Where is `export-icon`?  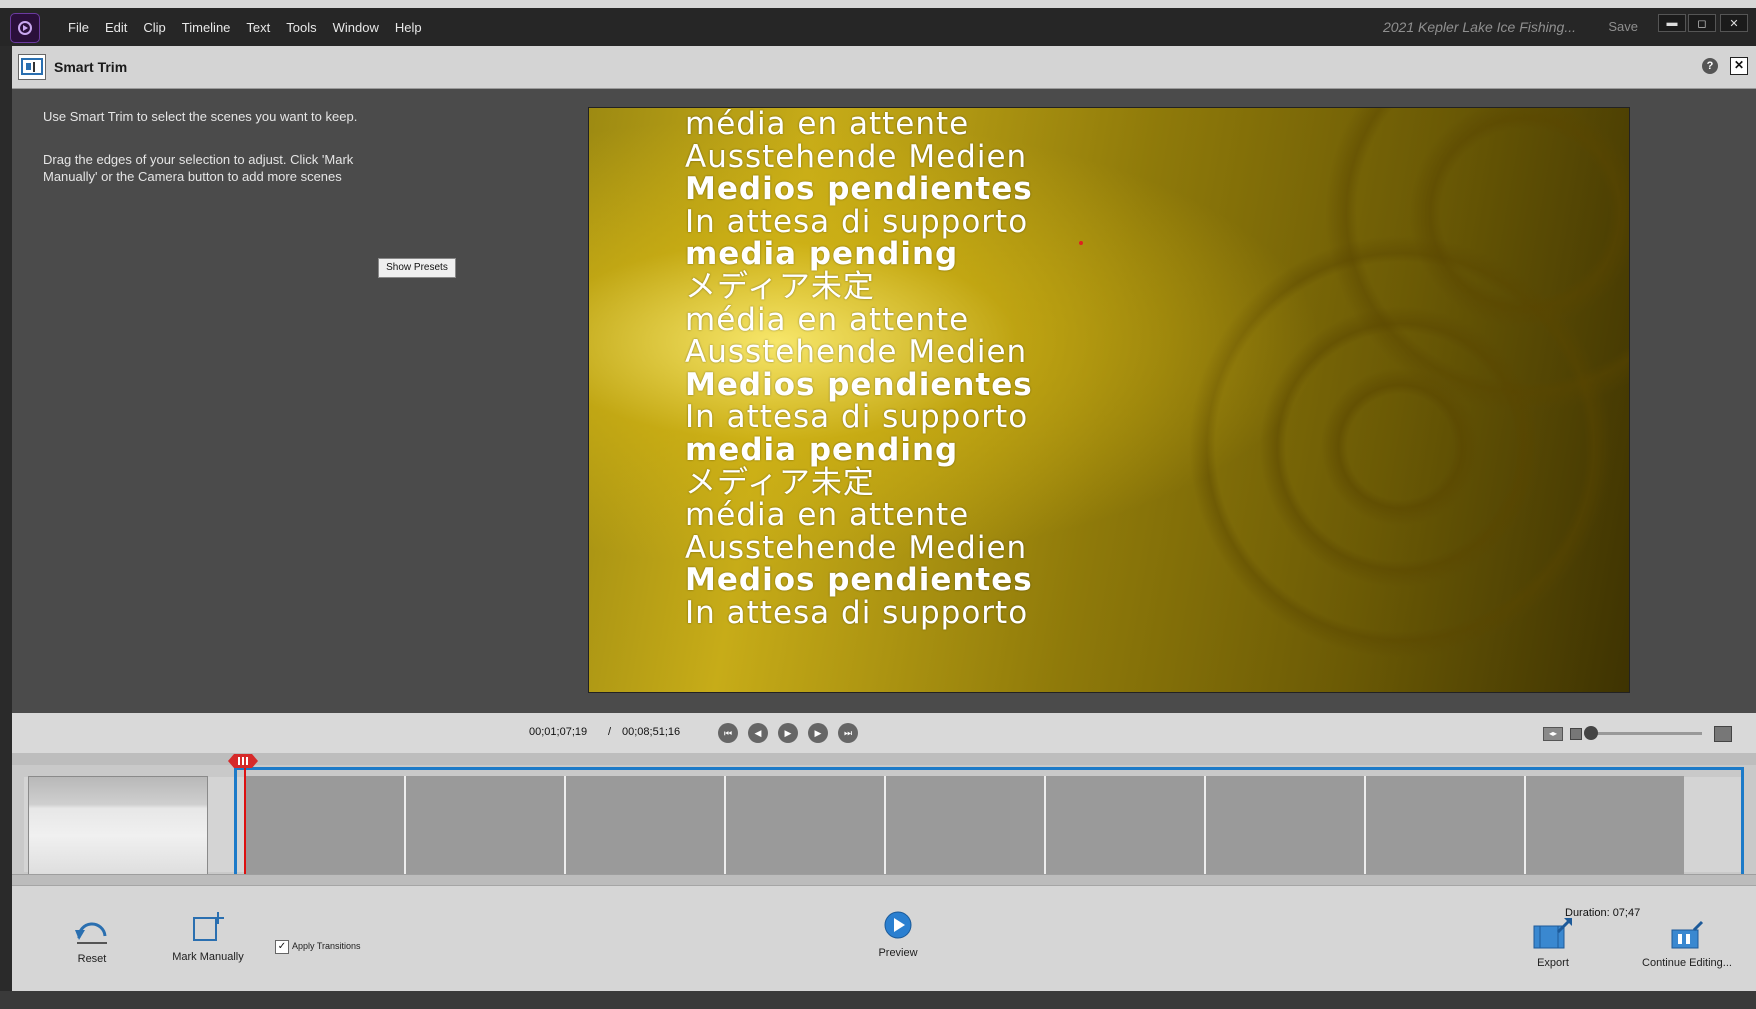 export-icon is located at coordinates (1553, 934).